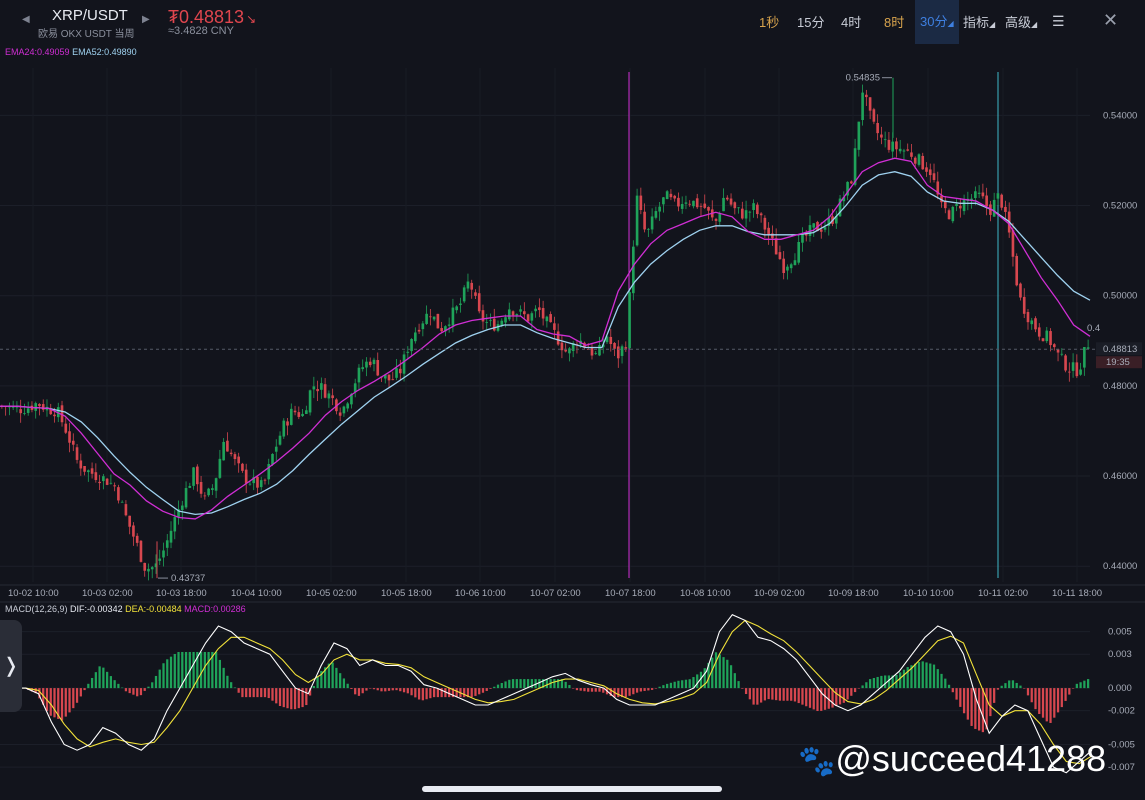  I want to click on home-indicator, so click(572, 789).